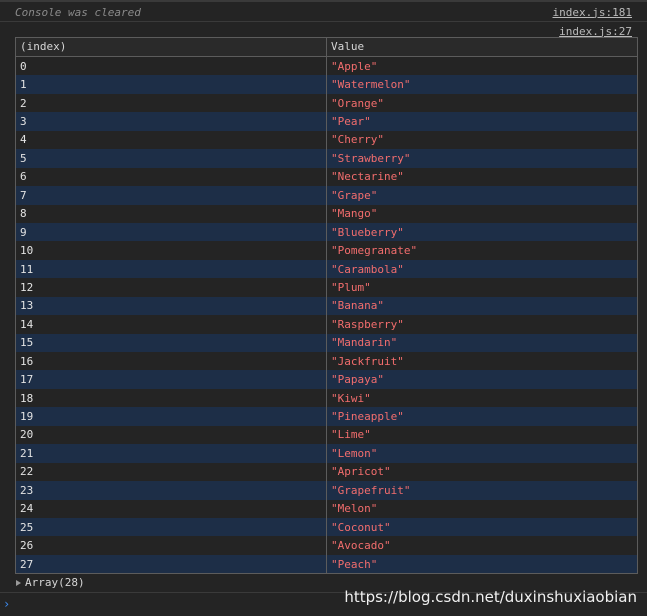 This screenshot has height=616, width=647. What do you see at coordinates (171, 342) in the screenshot?
I see `cell-index: 15` at bounding box center [171, 342].